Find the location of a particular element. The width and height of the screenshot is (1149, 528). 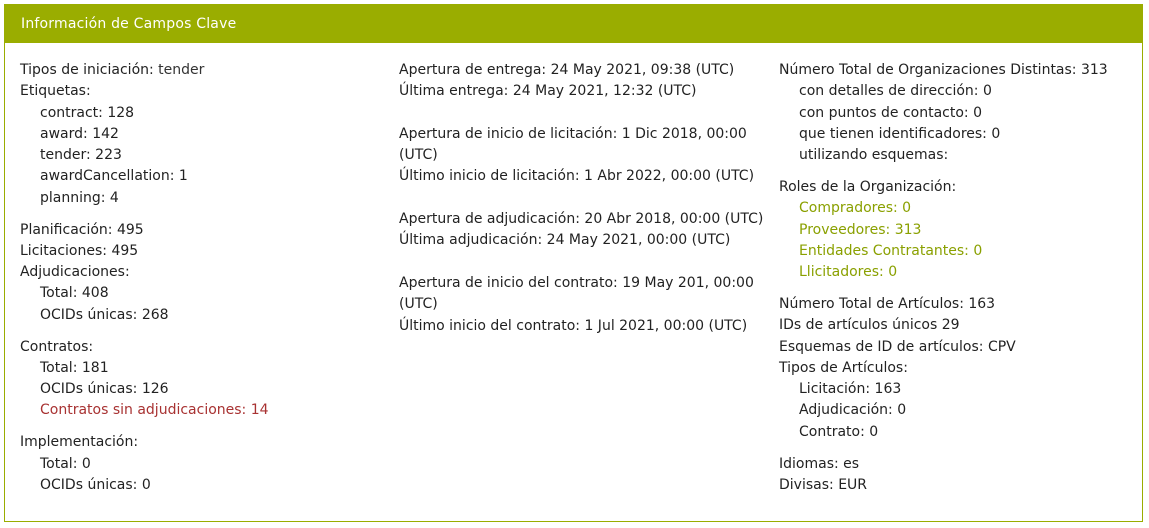

languages: Idiomas: es is located at coordinates (819, 463).